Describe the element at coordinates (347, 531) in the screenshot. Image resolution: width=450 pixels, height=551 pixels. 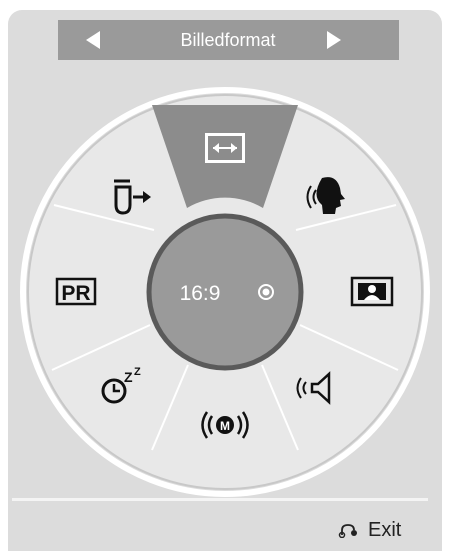
I see `return-icon` at that location.